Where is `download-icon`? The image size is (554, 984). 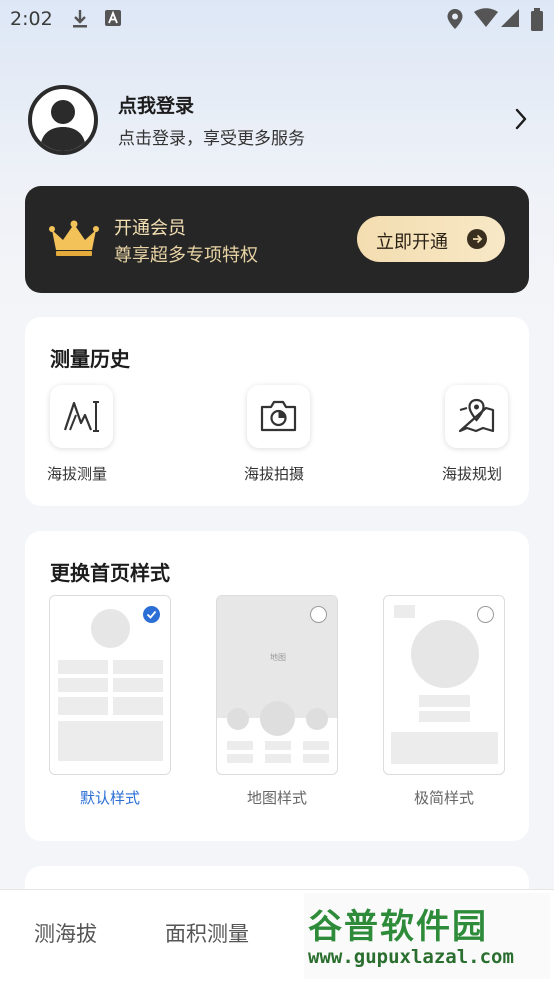 download-icon is located at coordinates (80, 19).